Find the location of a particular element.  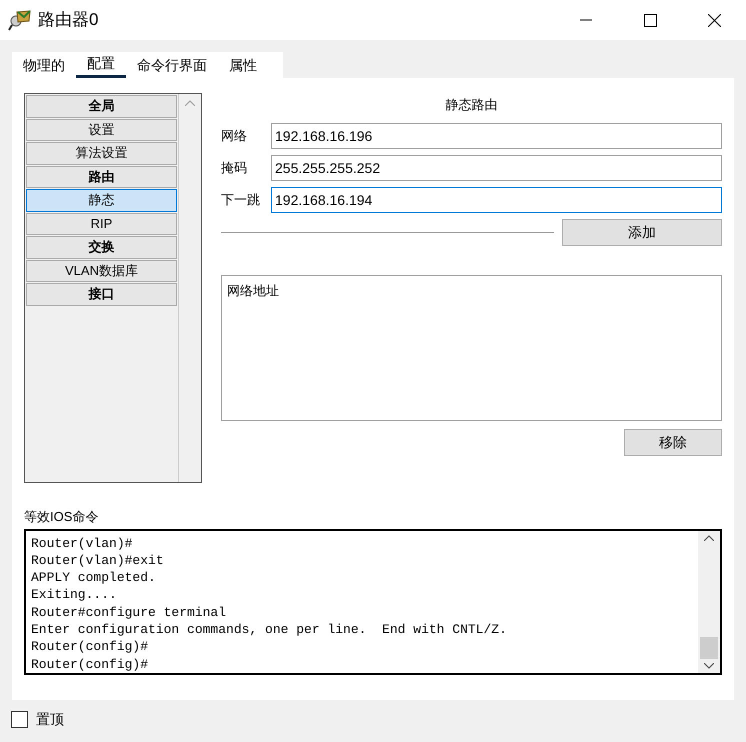

minimize-icon is located at coordinates (586, 20).